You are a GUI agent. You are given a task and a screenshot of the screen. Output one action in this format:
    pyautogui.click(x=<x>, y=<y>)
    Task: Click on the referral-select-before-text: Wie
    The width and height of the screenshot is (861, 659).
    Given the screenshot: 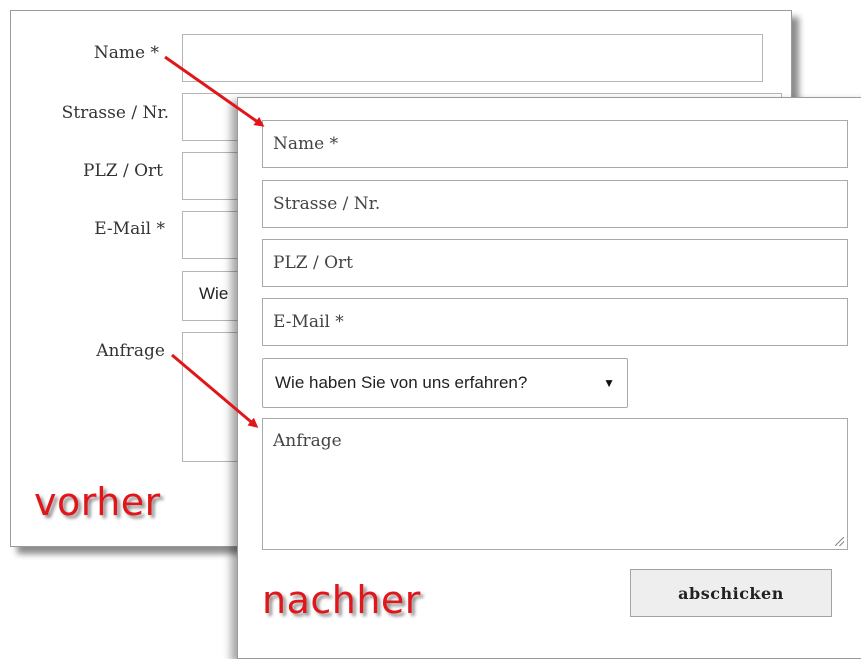 What is the action you would take?
    pyautogui.click(x=214, y=293)
    